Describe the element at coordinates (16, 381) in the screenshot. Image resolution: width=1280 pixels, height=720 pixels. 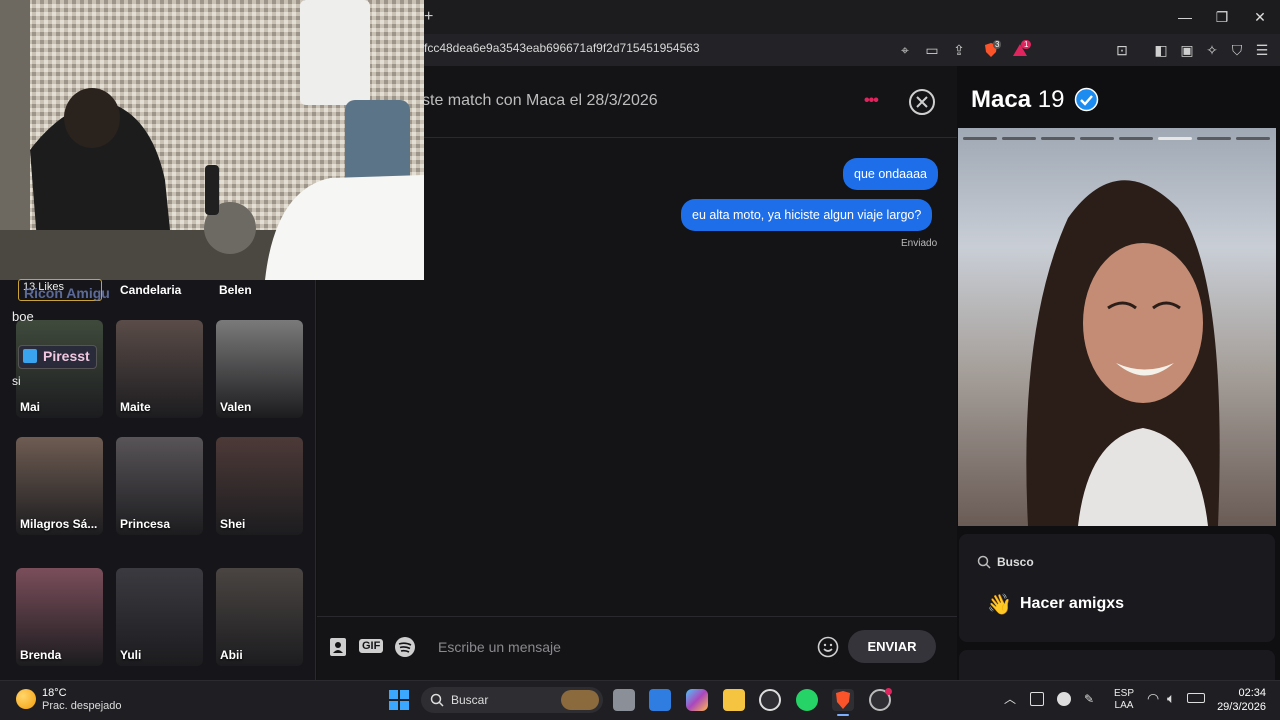
I see `overlay-user: si` at that location.